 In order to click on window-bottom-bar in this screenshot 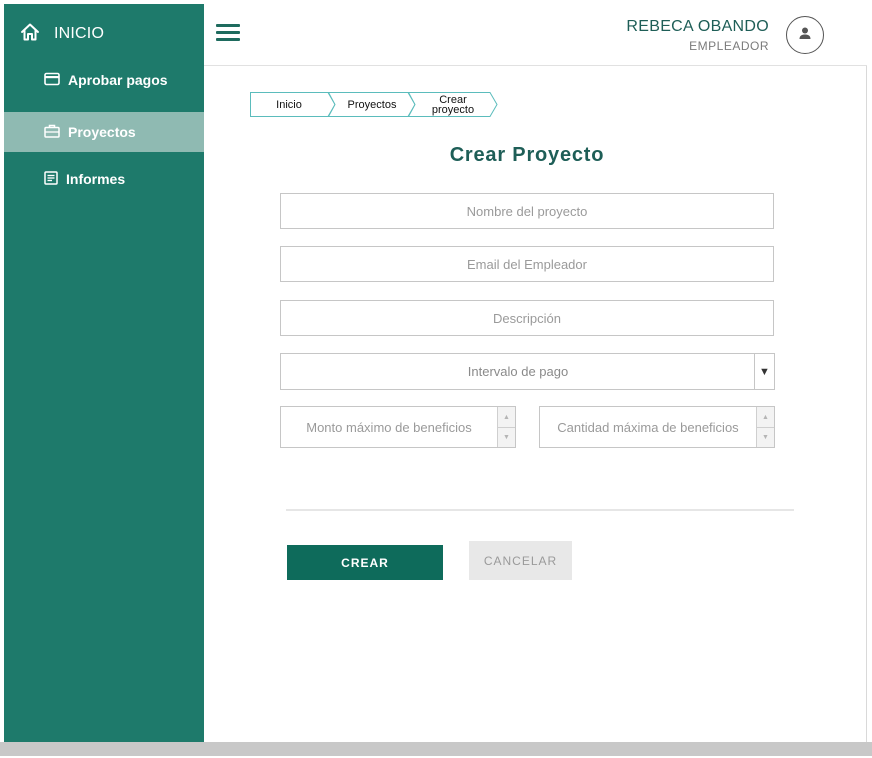, I will do `click(436, 749)`.